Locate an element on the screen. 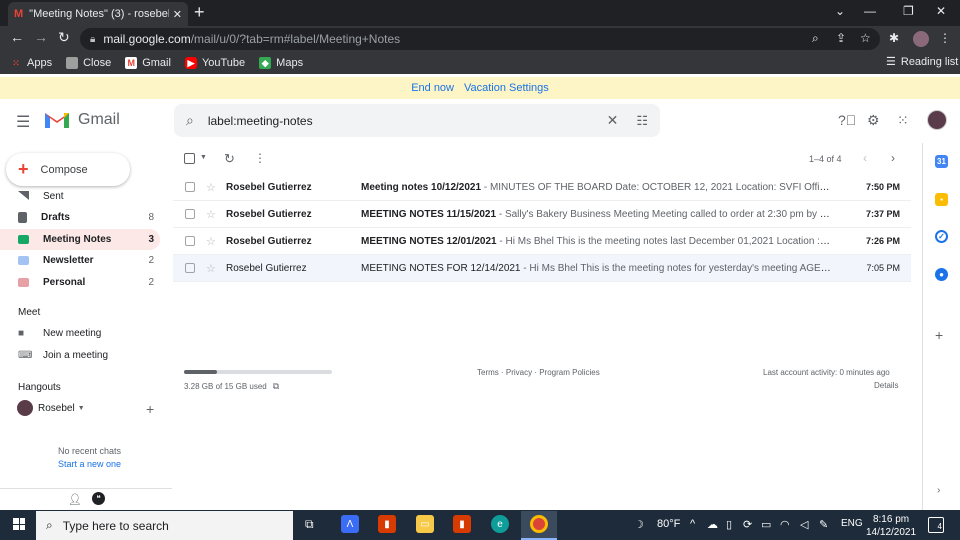 The image size is (960, 540). tasks-icon: ✓ is located at coordinates (941, 236).